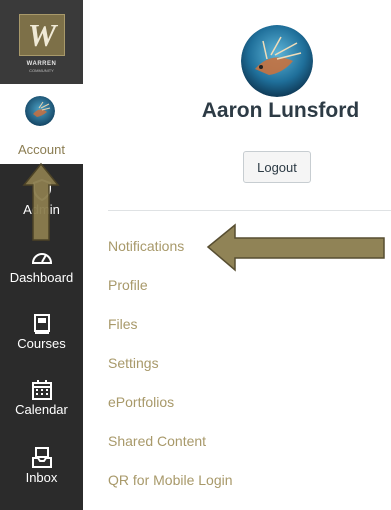 The height and width of the screenshot is (510, 391). What do you see at coordinates (41, 277) in the screenshot?
I see `global-nav-dashboard-label: Dashboard` at bounding box center [41, 277].